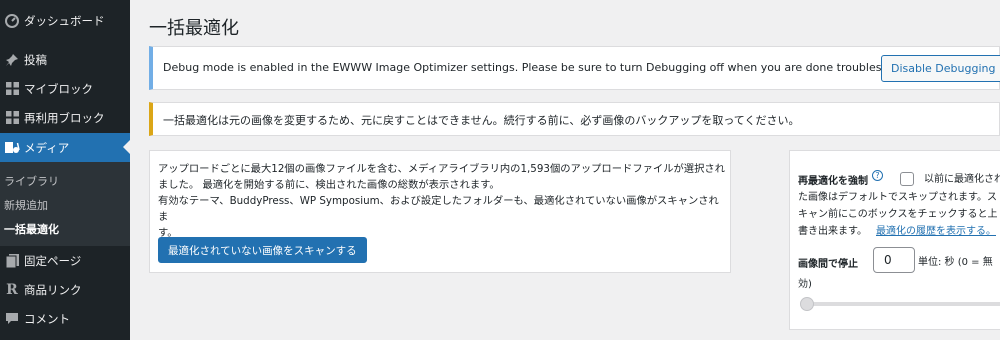 This screenshot has height=340, width=1000. What do you see at coordinates (31, 181) in the screenshot?
I see `submenu-item-library: ライブラリ` at bounding box center [31, 181].